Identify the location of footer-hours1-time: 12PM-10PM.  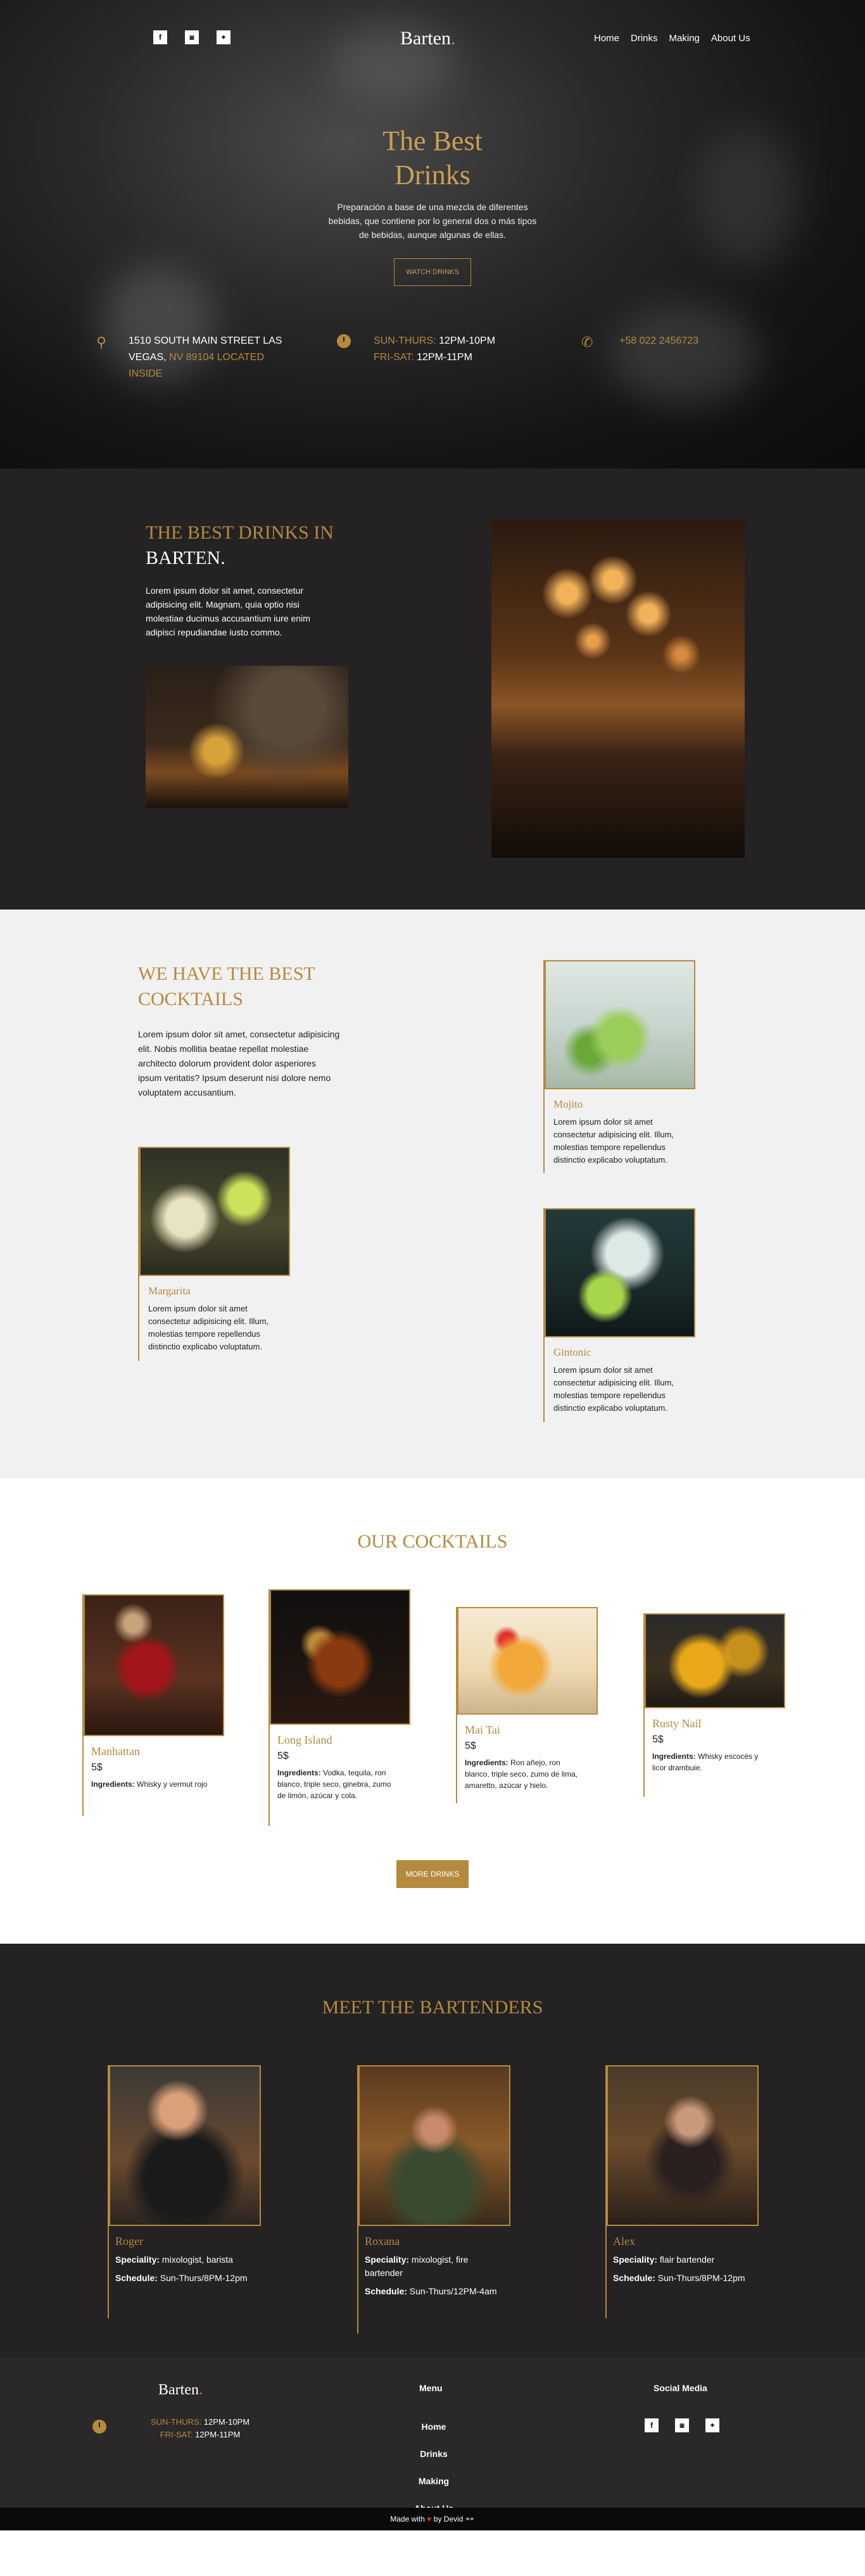
(226, 2422).